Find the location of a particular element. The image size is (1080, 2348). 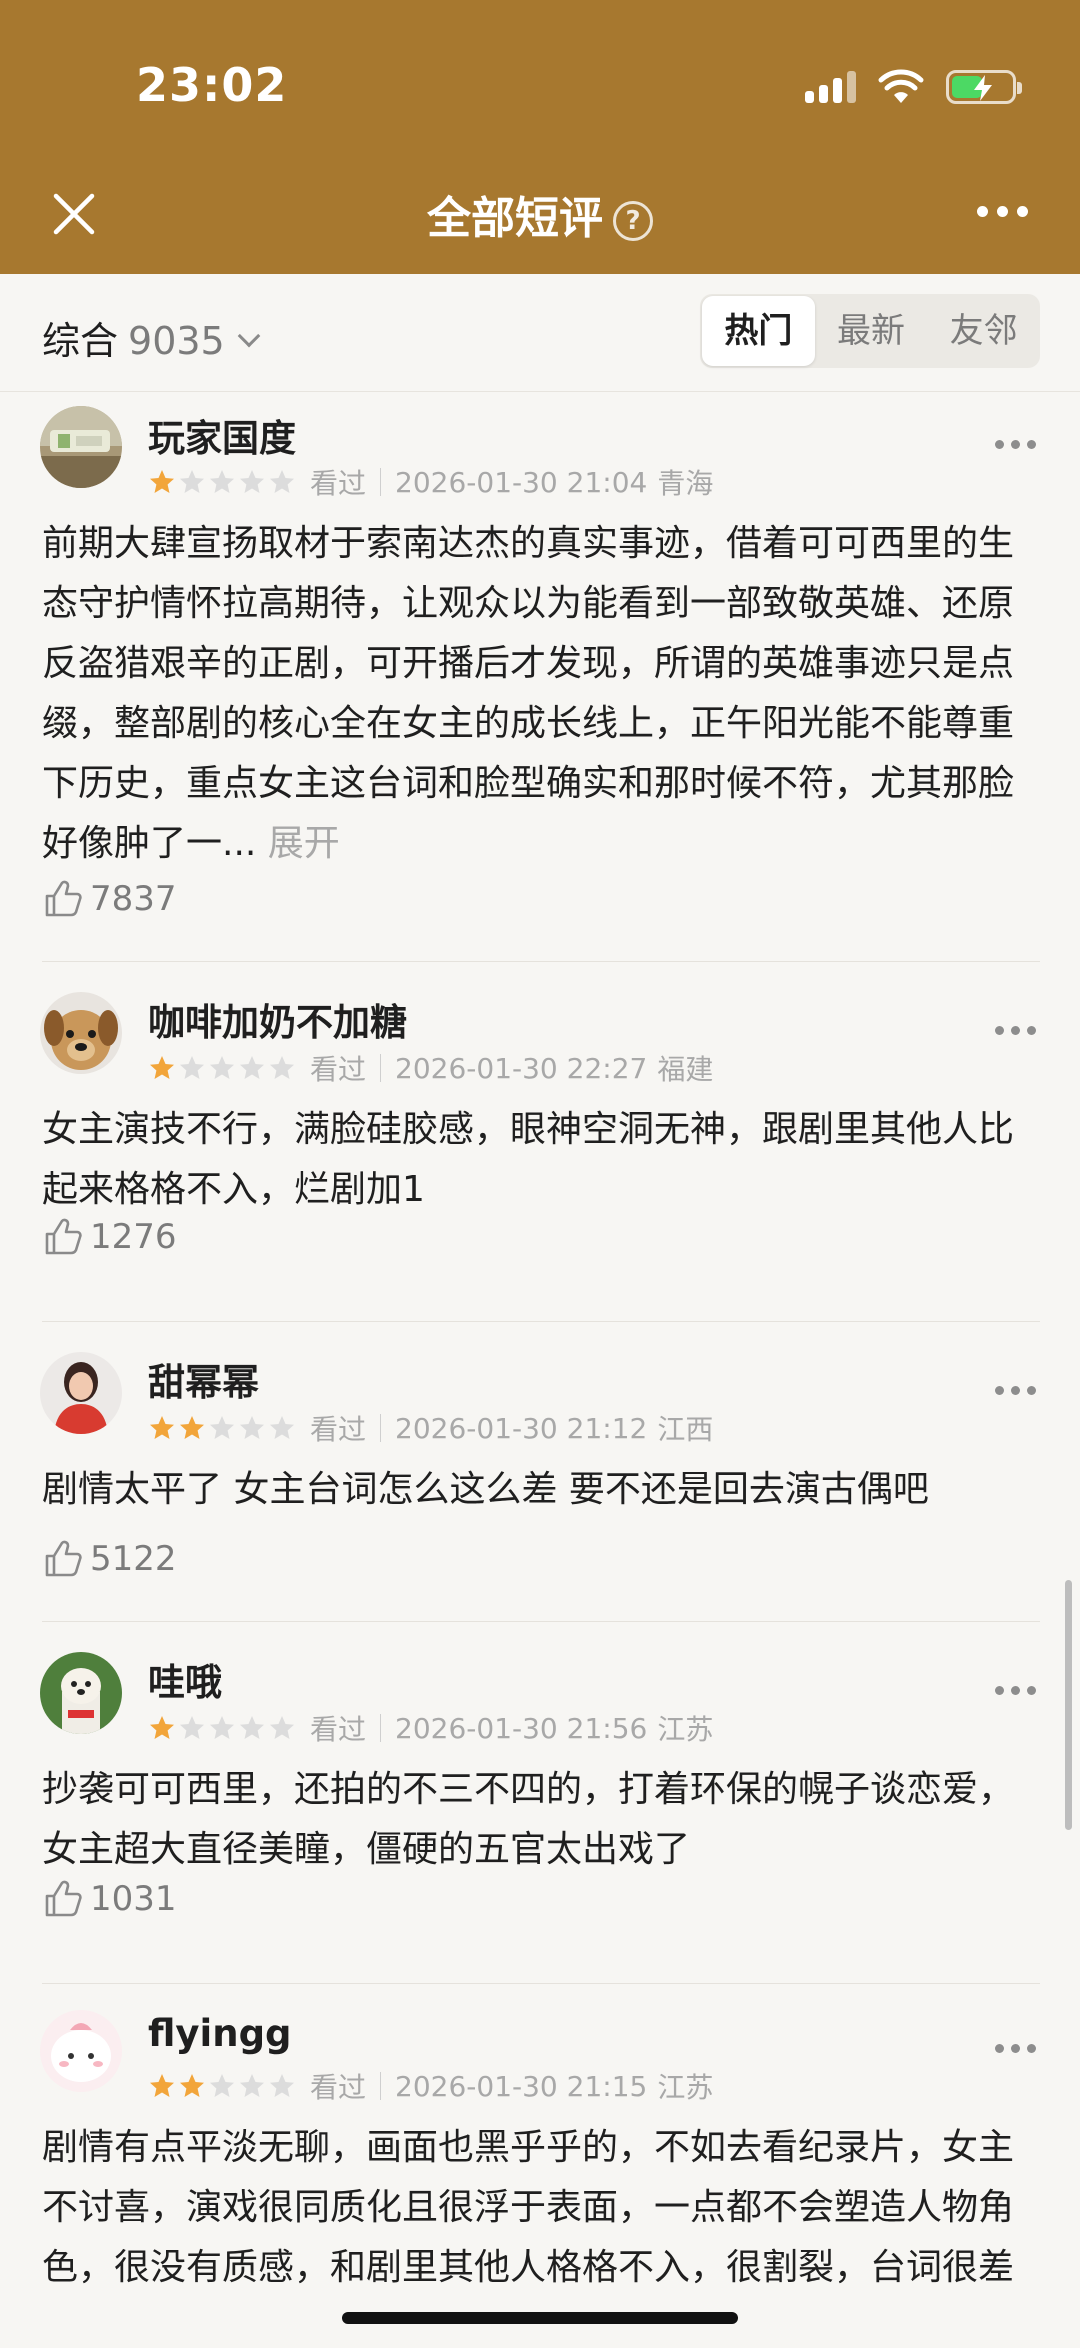

review-meta: 看过 2026-01-30 22:27 福建 is located at coordinates (430, 1068).